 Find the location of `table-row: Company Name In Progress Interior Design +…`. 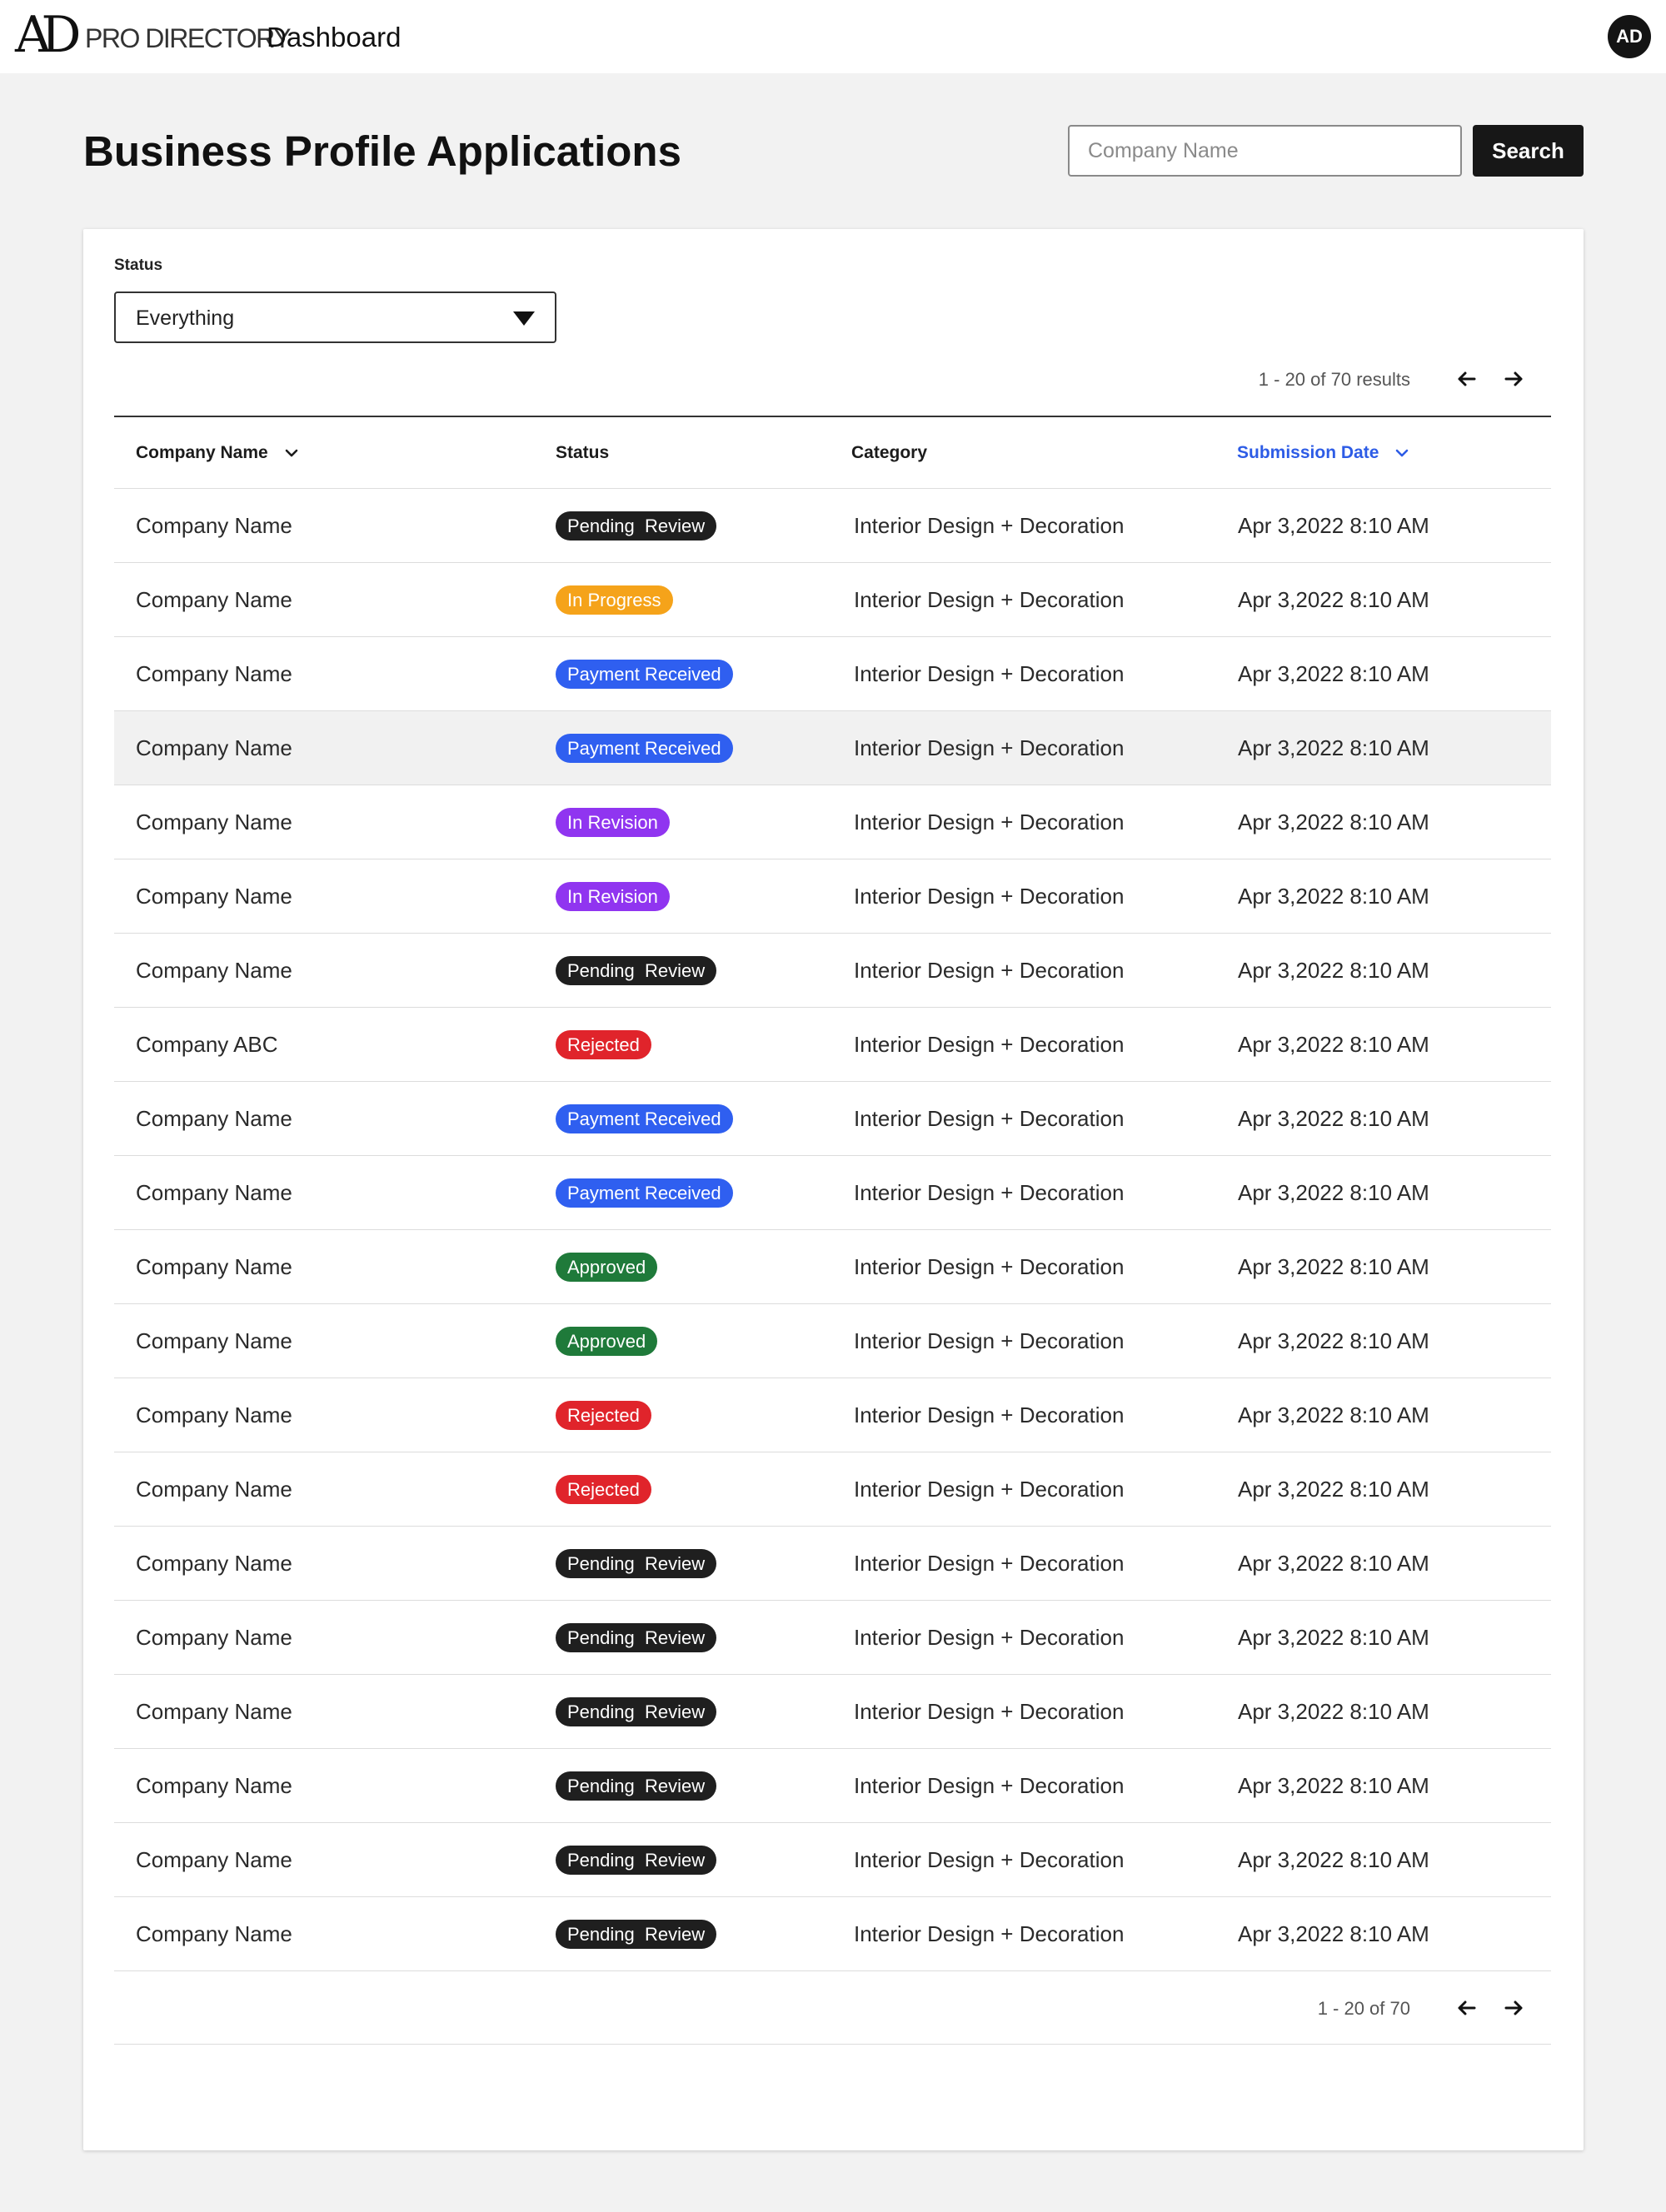

table-row: Company Name In Progress Interior Design +… is located at coordinates (832, 600).